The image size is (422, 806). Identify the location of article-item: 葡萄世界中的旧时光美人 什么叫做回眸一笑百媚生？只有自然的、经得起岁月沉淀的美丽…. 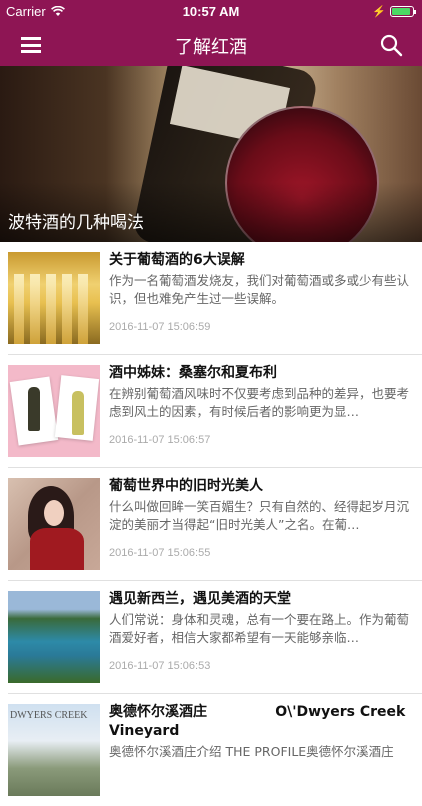
(211, 524).